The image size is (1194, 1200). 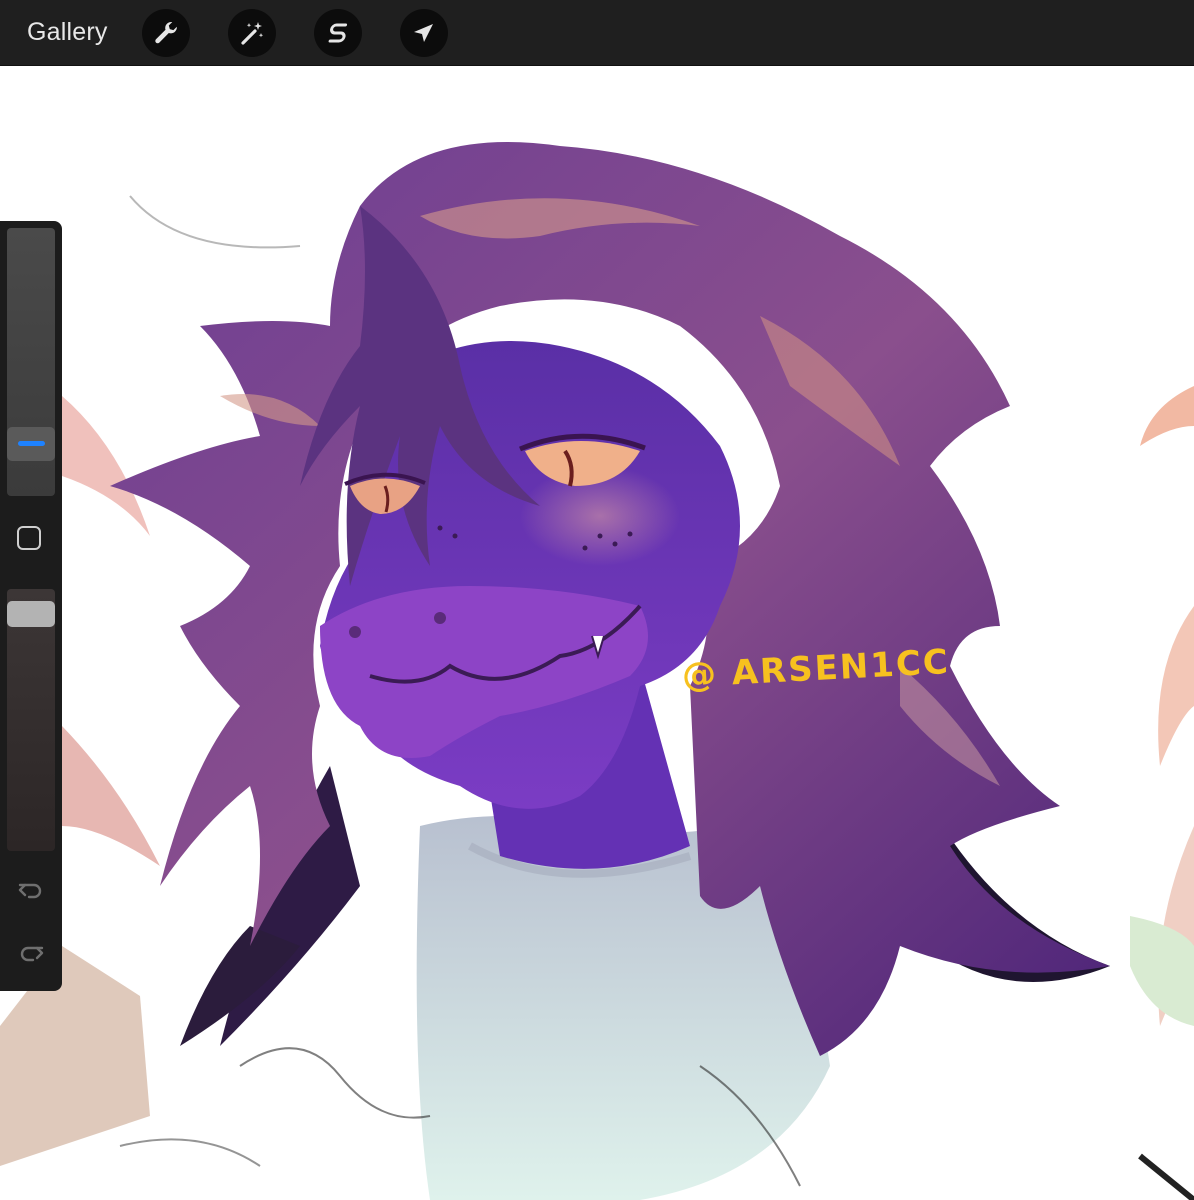 I want to click on selection-button, so click(x=338, y=33).